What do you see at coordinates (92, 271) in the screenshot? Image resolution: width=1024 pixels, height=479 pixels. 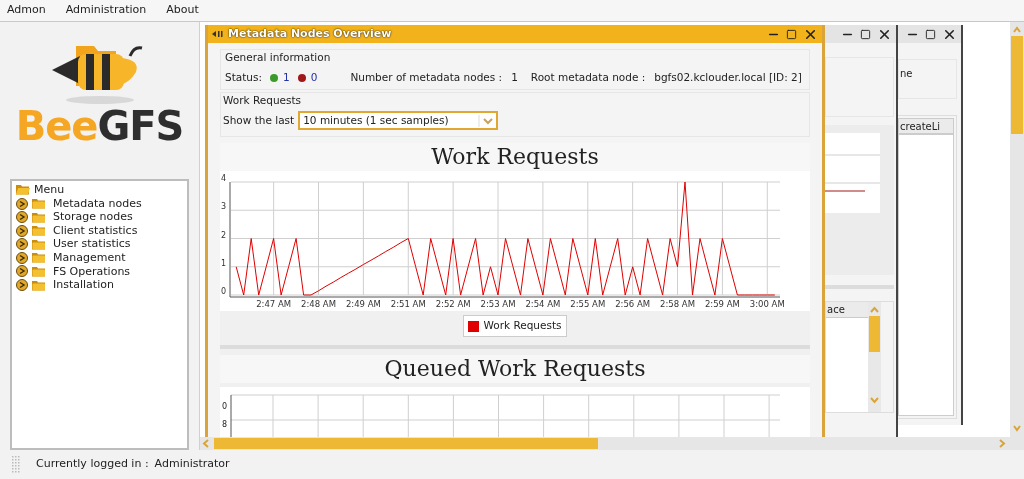 I see `tree-item: FS Operations` at bounding box center [92, 271].